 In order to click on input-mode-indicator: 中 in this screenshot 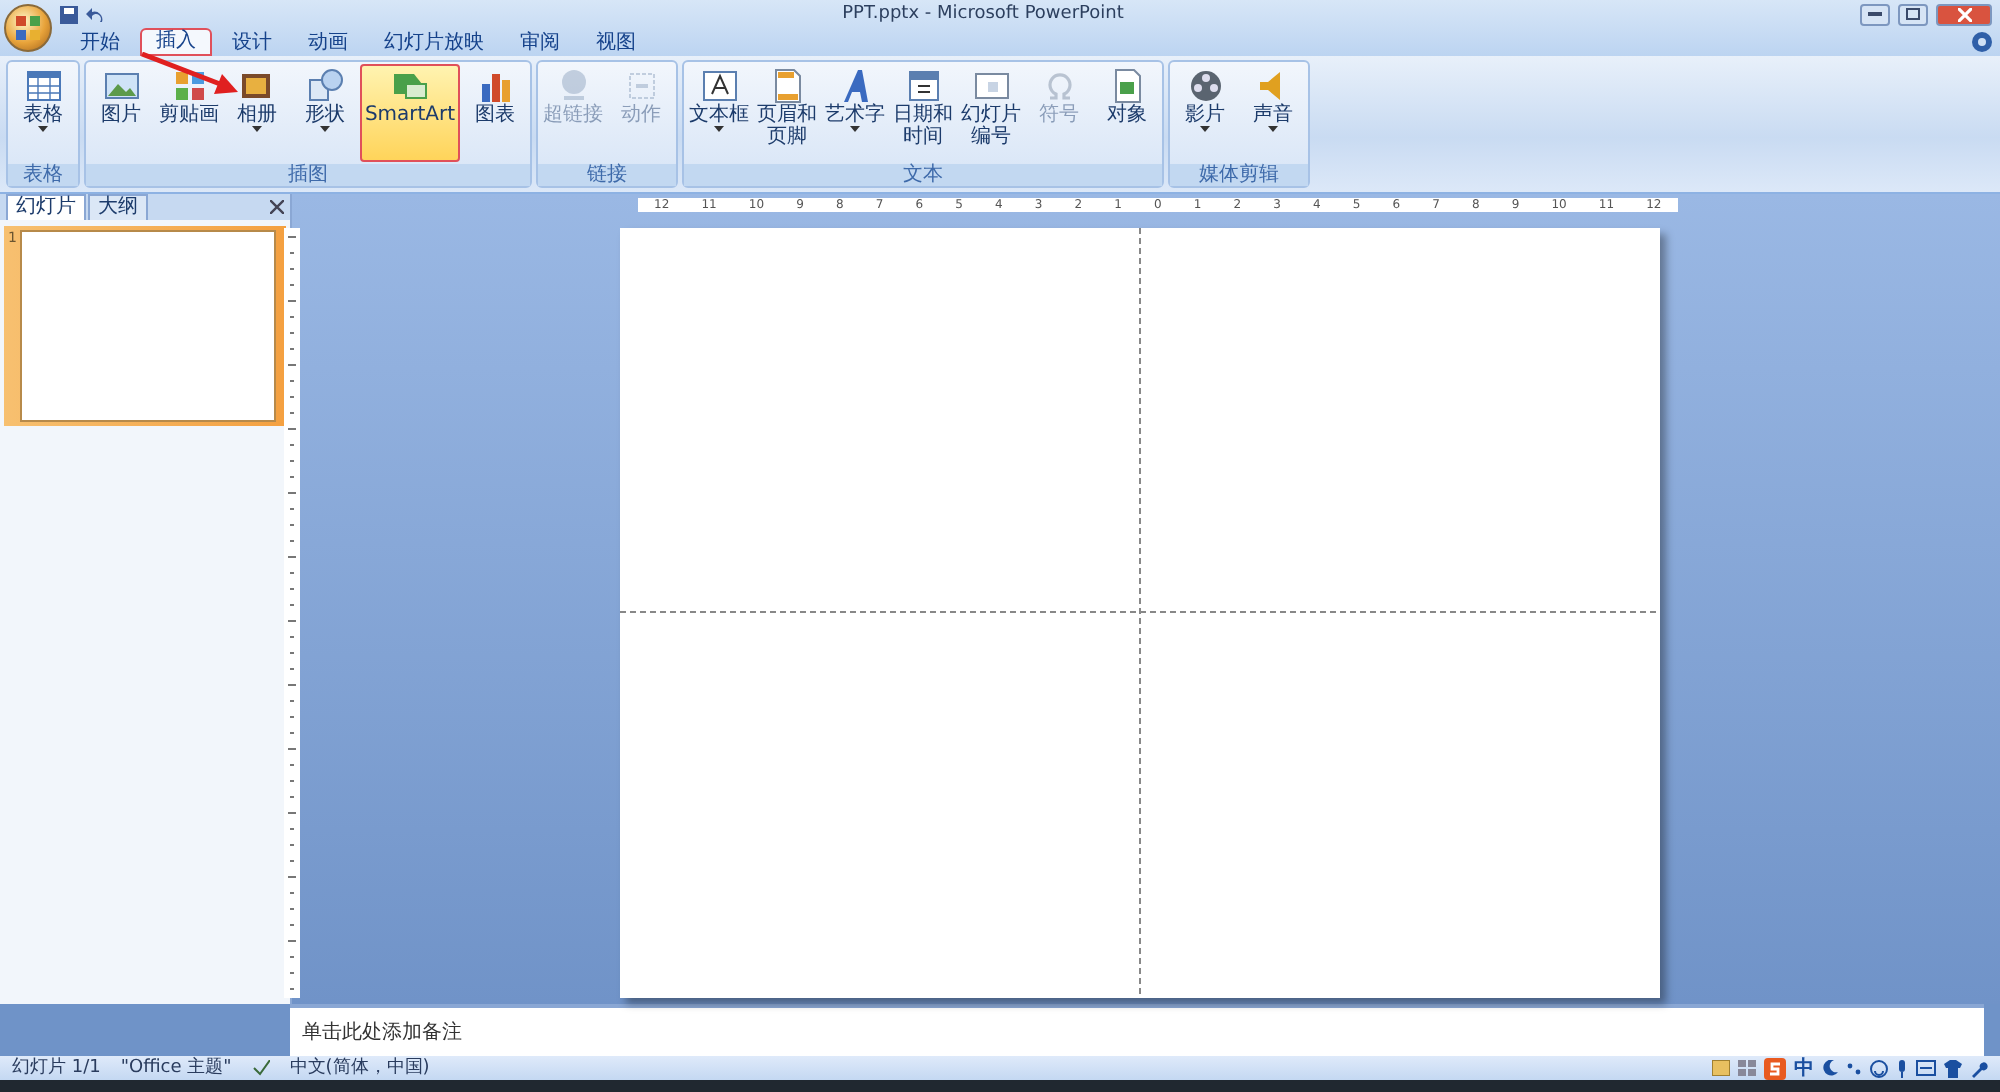, I will do `click(1804, 1068)`.